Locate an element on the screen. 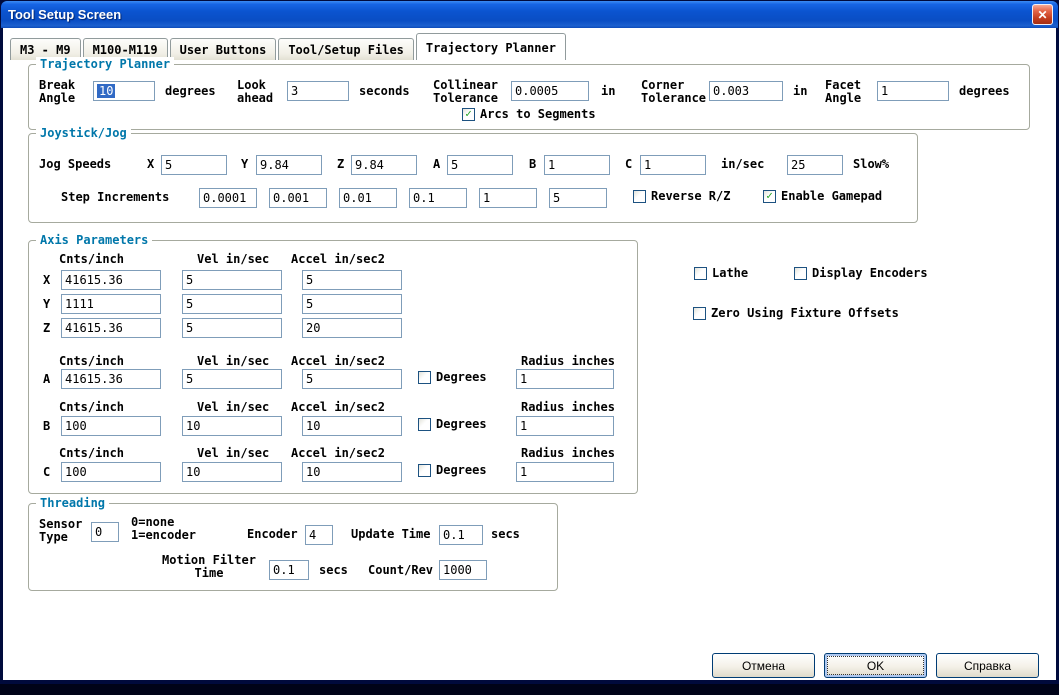  axis-b-vel-input is located at coordinates (232, 426).